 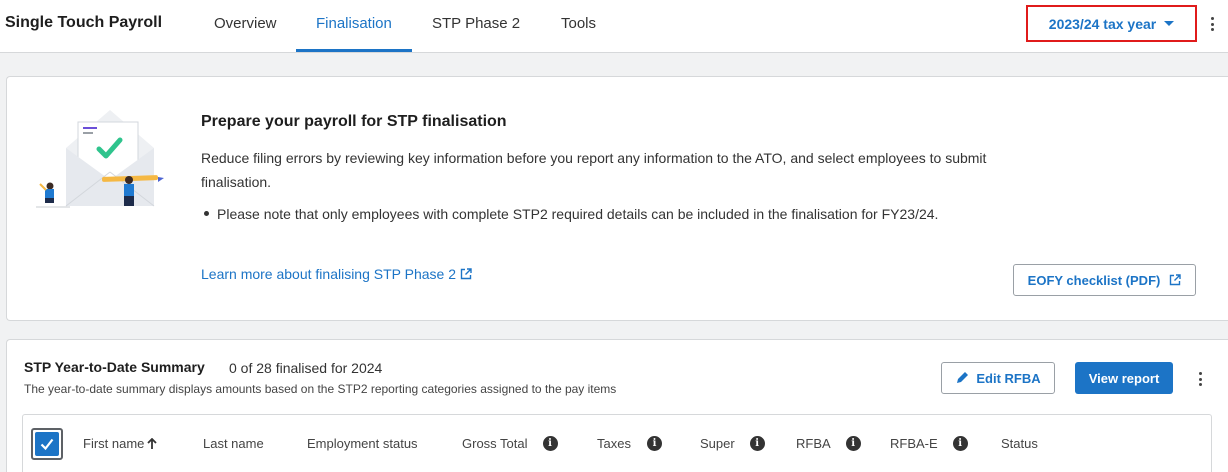 I want to click on learn-more-label: Learn more about finalising STP Phase 2, so click(x=329, y=274).